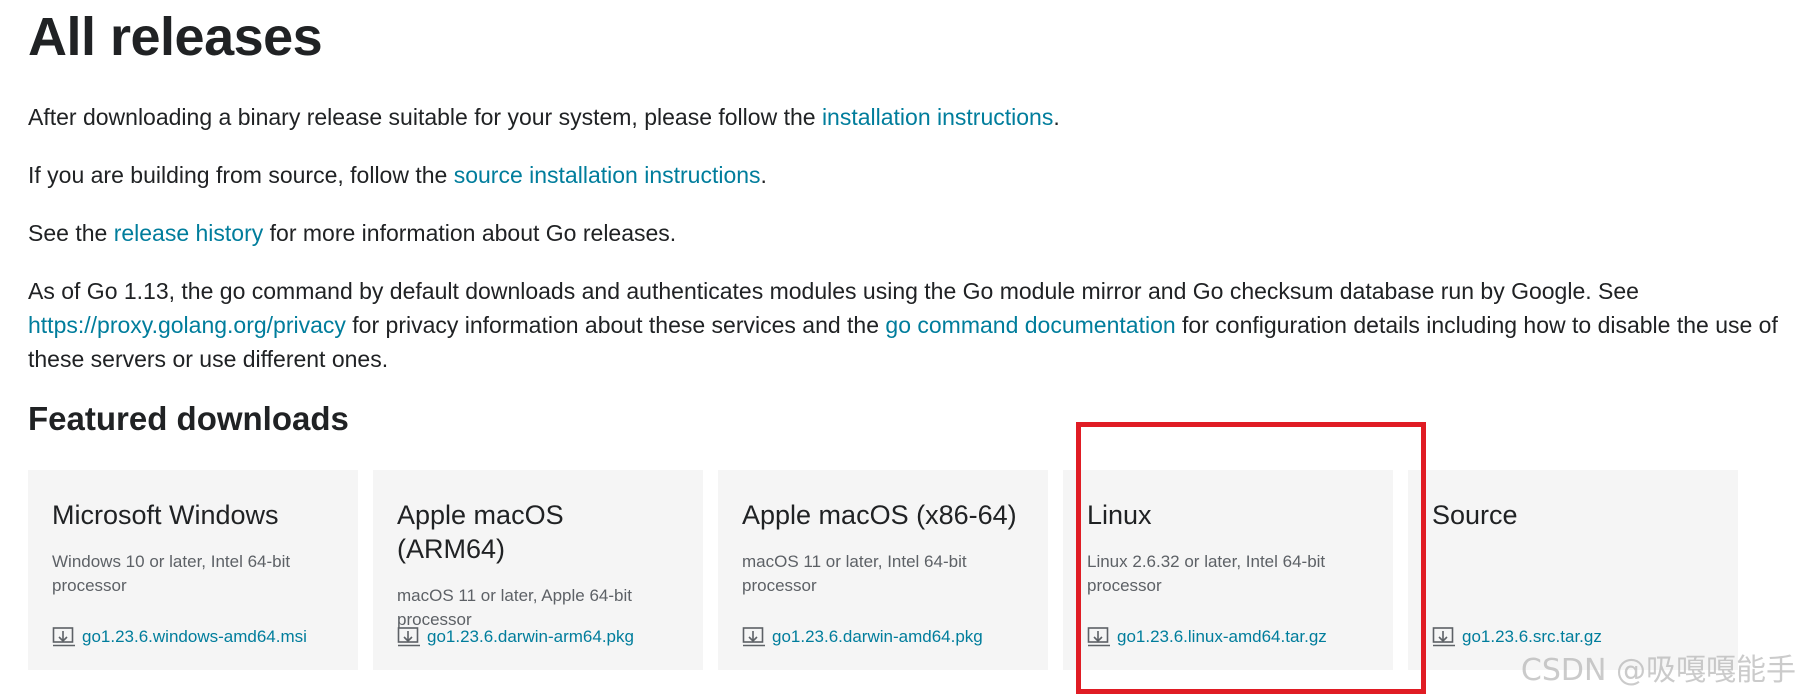 This screenshot has width=1804, height=699. I want to click on go-command-documentation-link: go command documentation, so click(1030, 325).